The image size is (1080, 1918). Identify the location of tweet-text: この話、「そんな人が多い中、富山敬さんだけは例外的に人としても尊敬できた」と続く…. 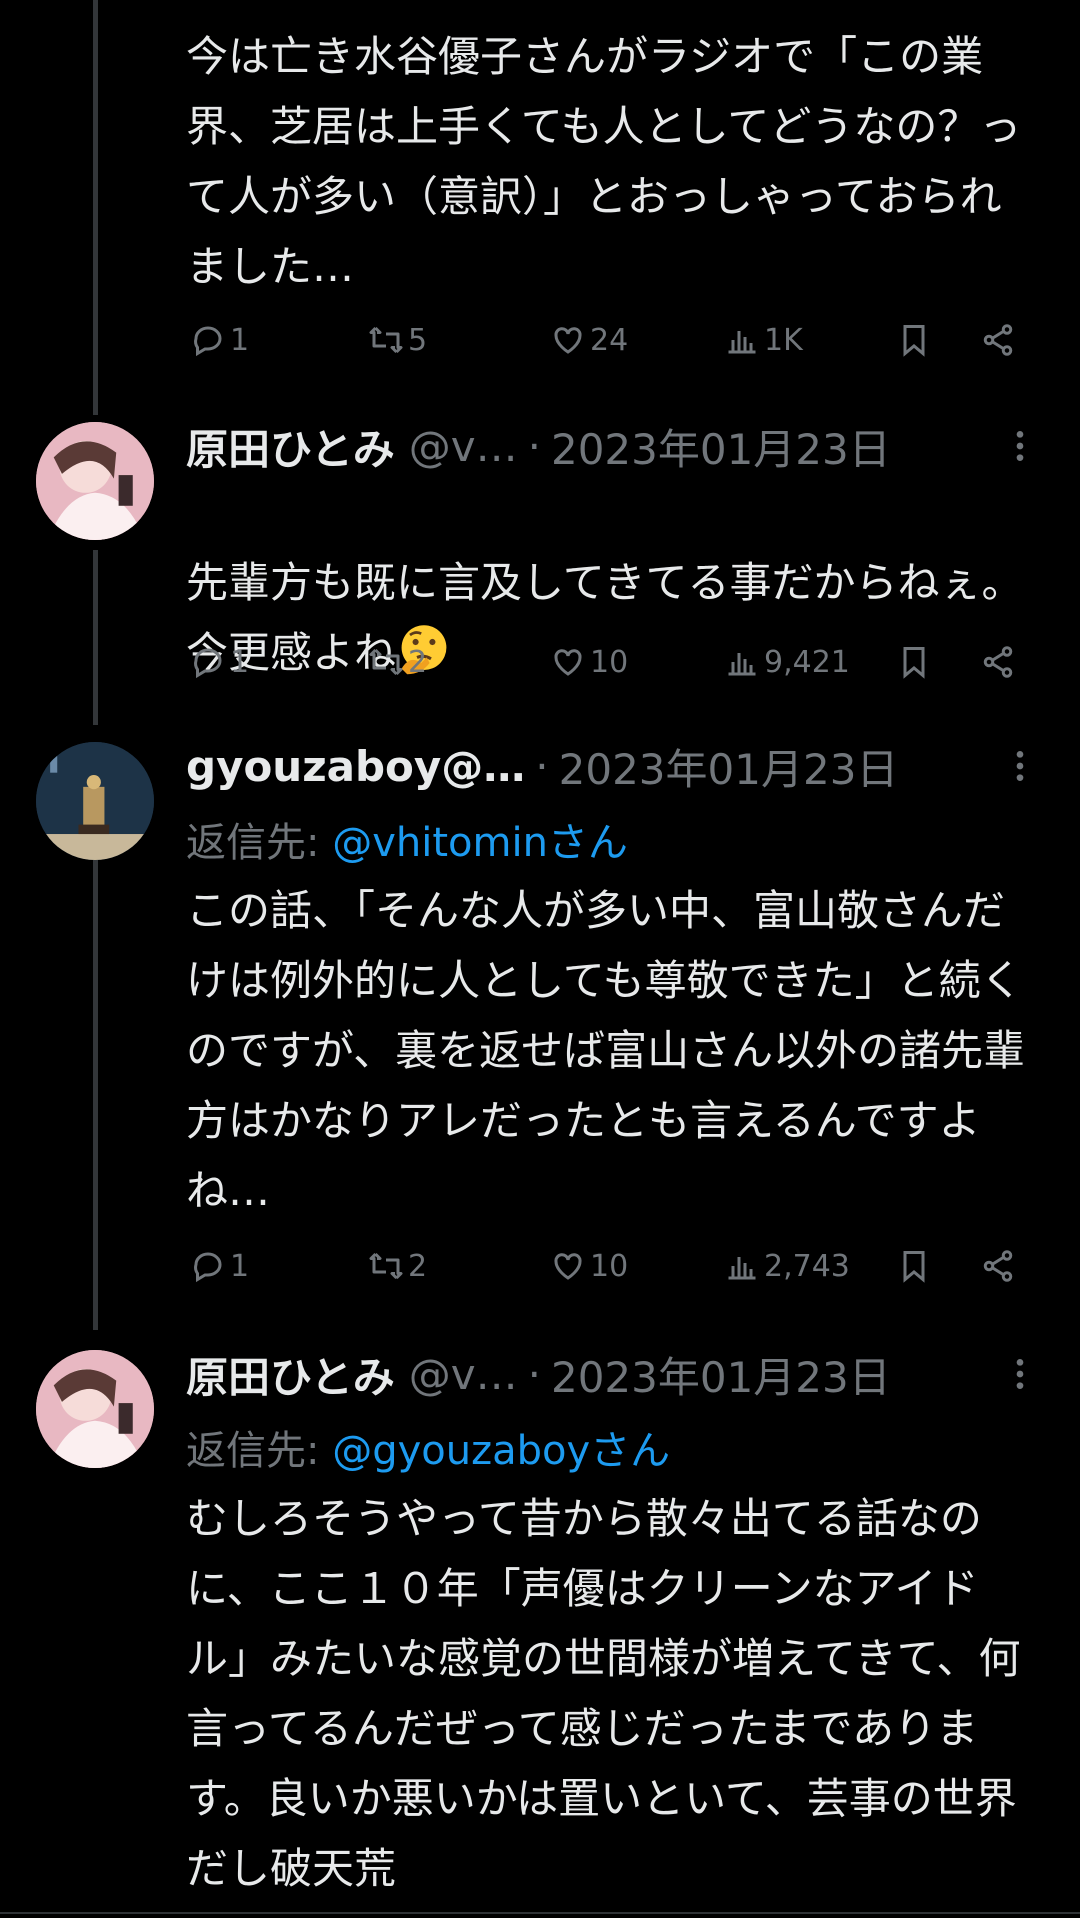
(606, 1050).